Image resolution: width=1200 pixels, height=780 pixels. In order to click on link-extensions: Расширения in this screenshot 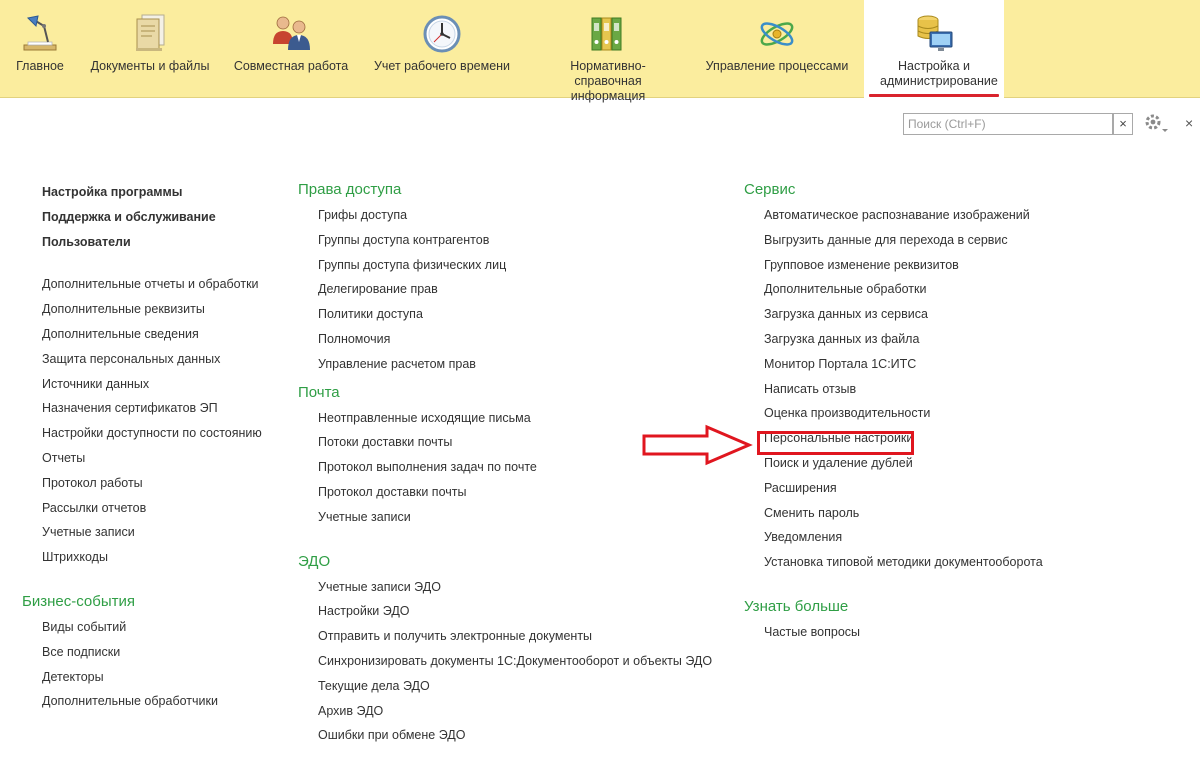, I will do `click(964, 488)`.